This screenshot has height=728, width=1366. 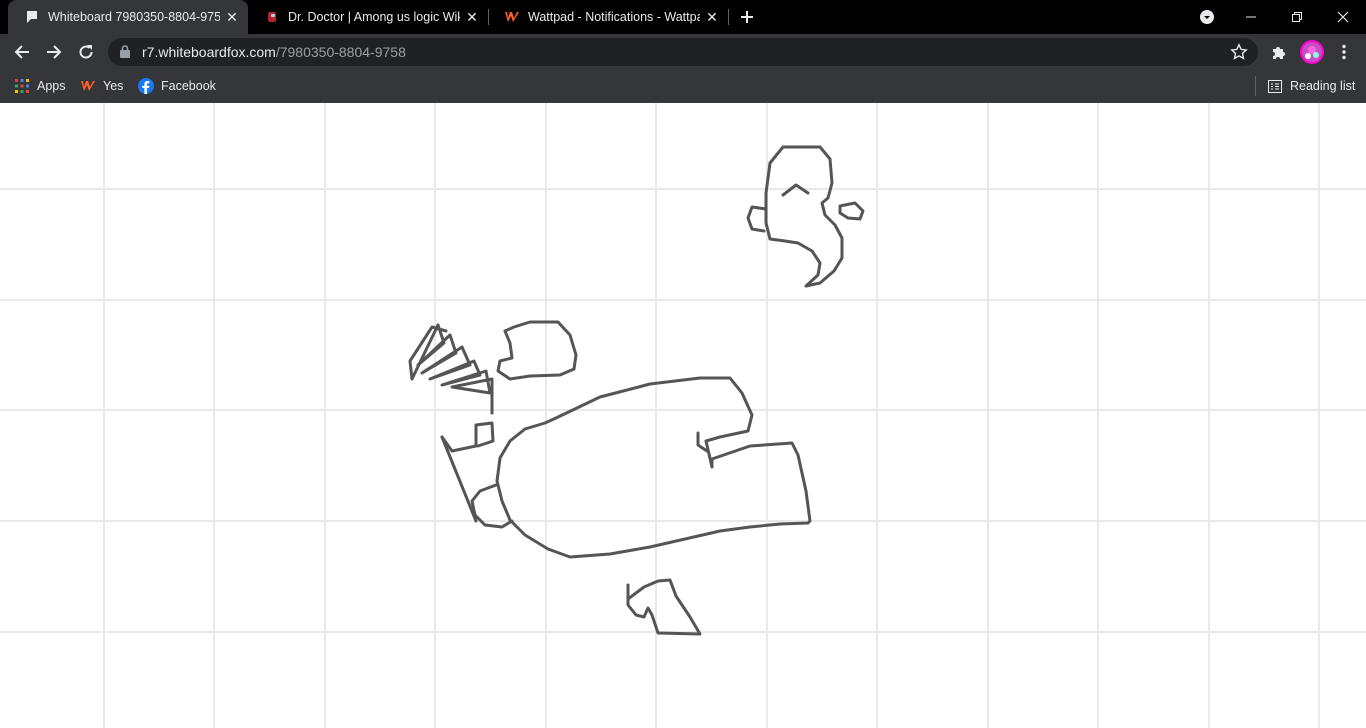 I want to click on restore-icon, so click(x=1297, y=17).